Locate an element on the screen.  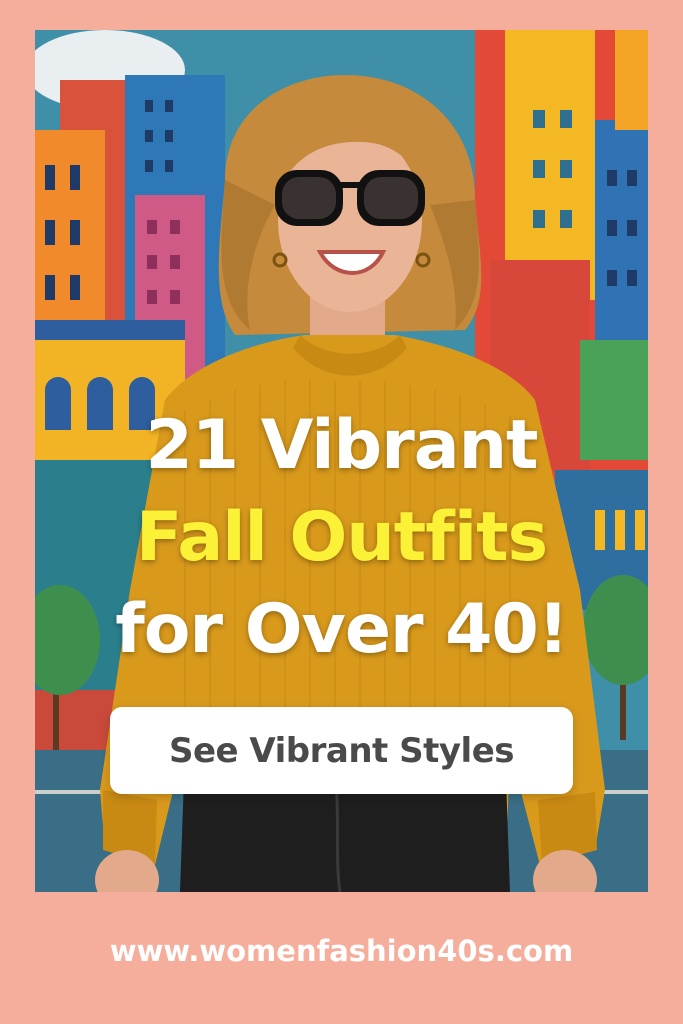
headline-line-2: Fall Outfits is located at coordinates (341, 537).